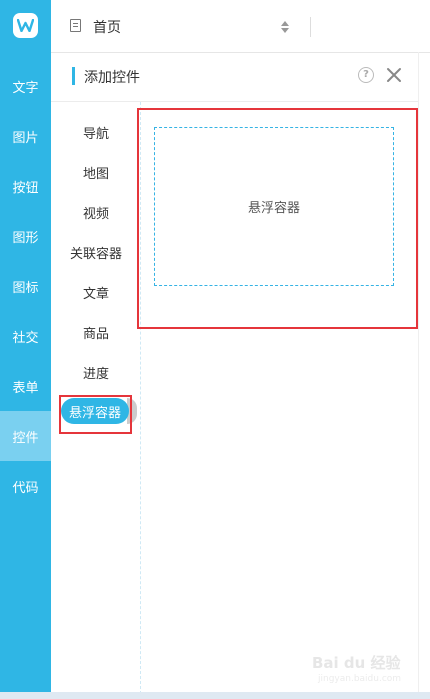 This screenshot has height=699, width=430. Describe the element at coordinates (25, 336) in the screenshot. I see `sidebar-item-social: 社交` at that location.